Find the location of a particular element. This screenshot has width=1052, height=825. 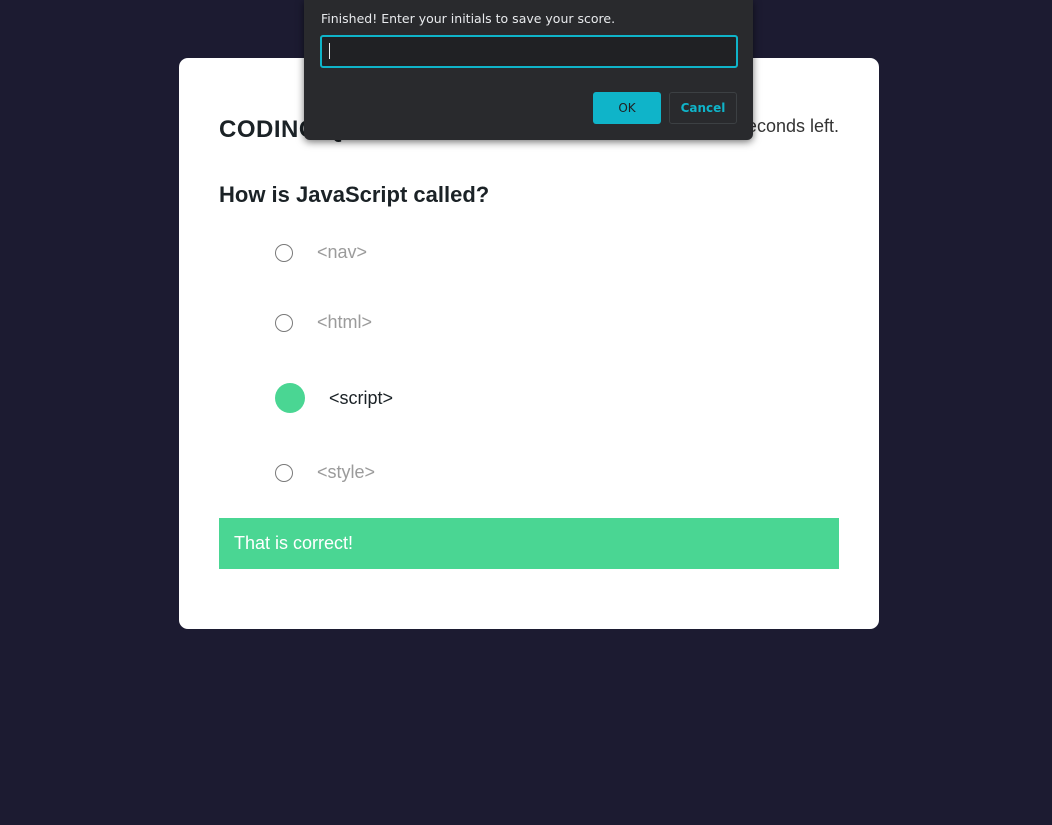

choice-html: <html> is located at coordinates (323, 322).